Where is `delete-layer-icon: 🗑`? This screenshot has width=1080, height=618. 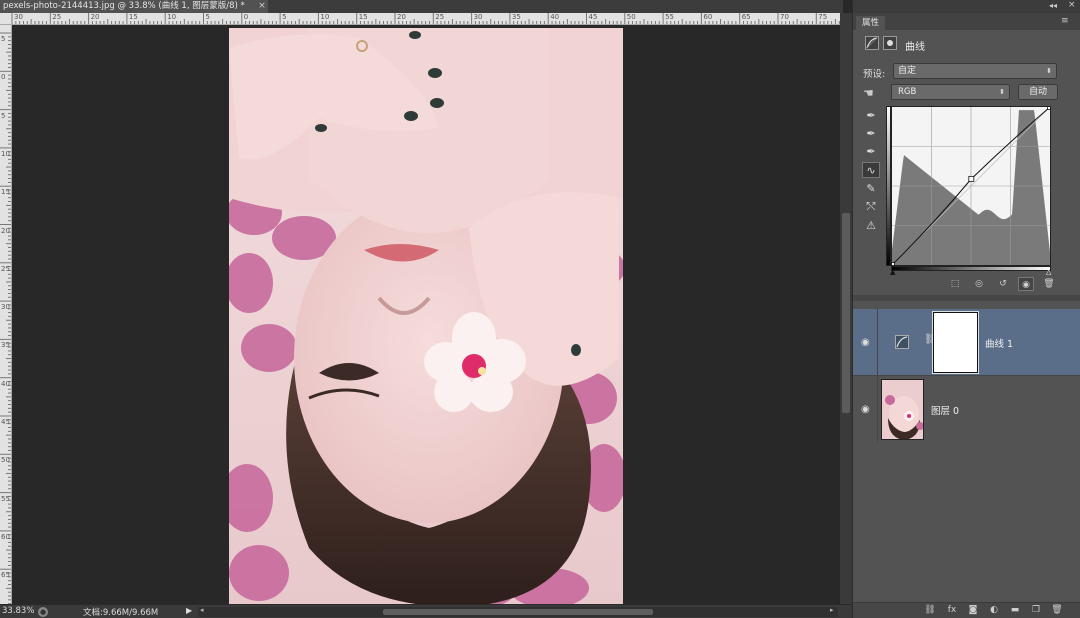
delete-layer-icon: 🗑 is located at coordinates (1057, 610).